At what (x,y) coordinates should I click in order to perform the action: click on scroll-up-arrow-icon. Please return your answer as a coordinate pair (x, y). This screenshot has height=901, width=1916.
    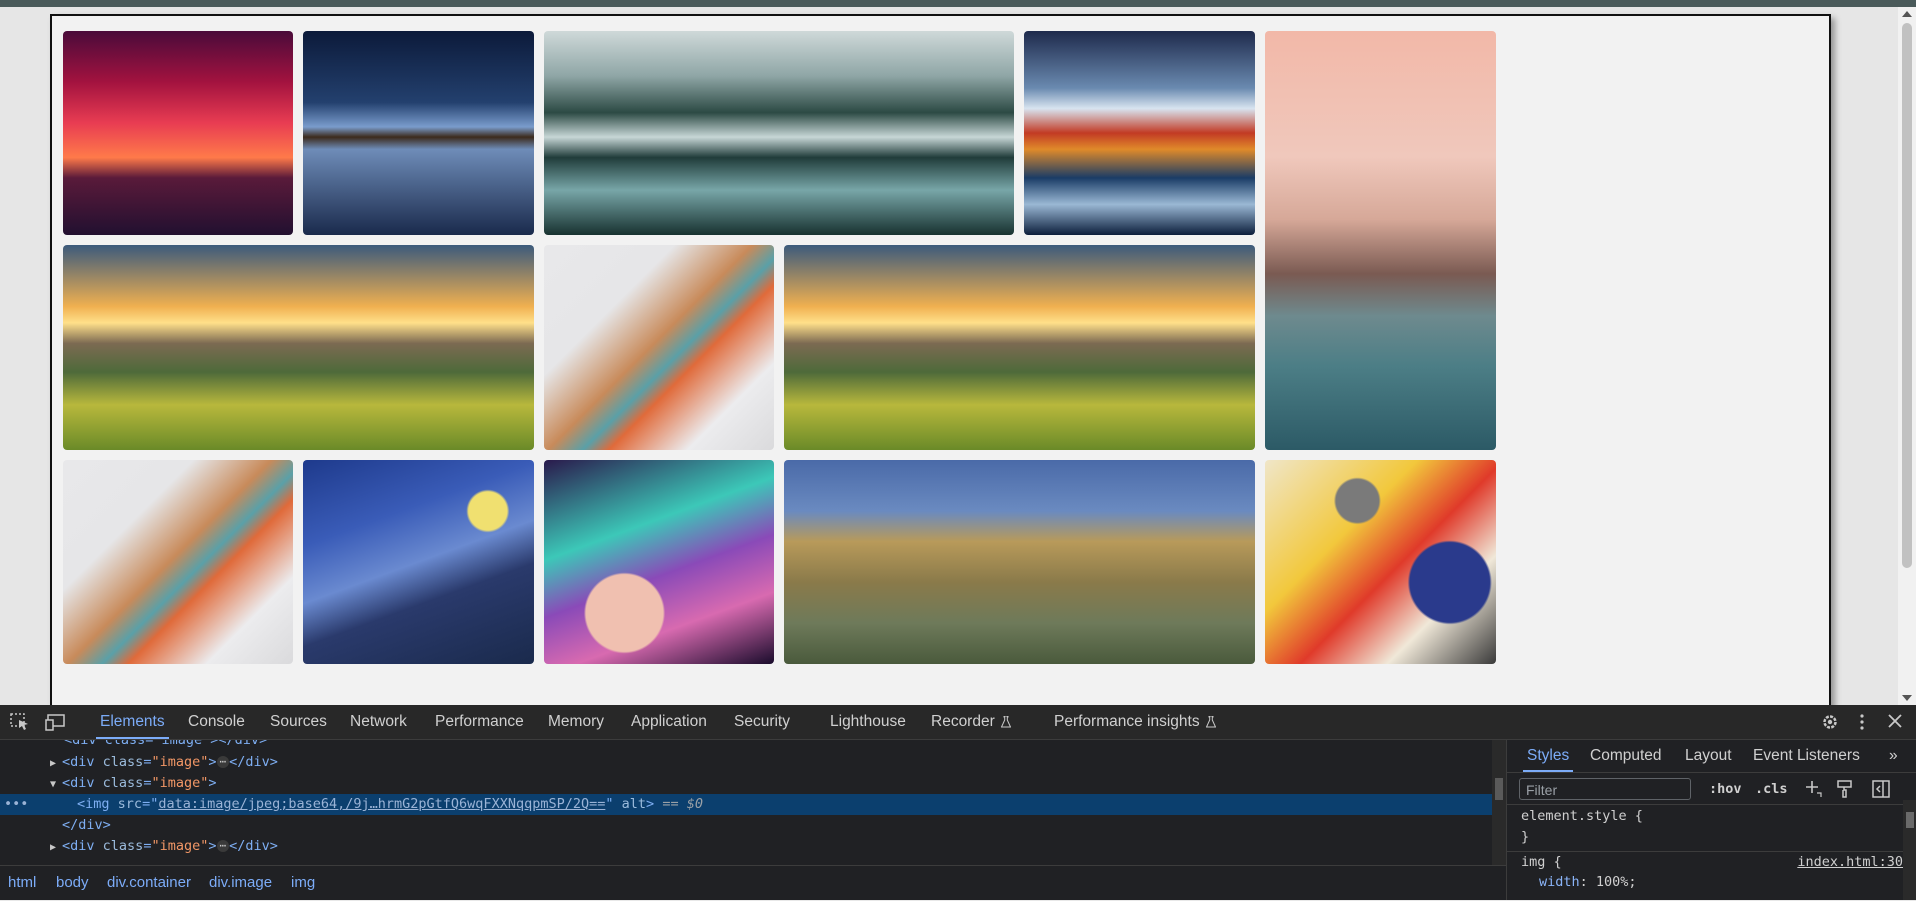
    Looking at the image, I should click on (1907, 14).